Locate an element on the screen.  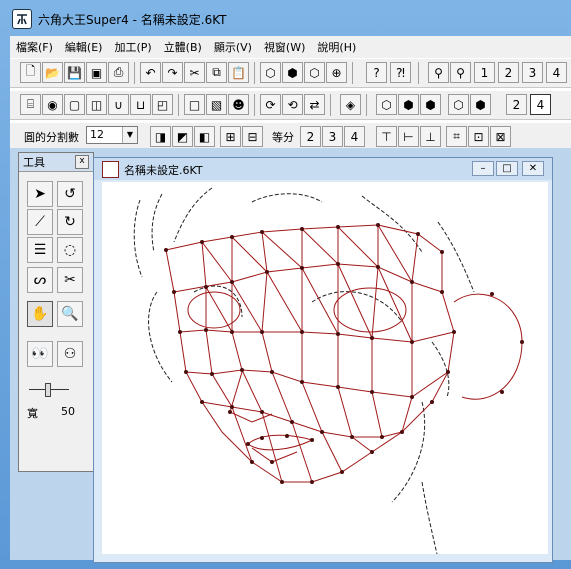
half-tube-icon: ∪ is located at coordinates (118, 104).